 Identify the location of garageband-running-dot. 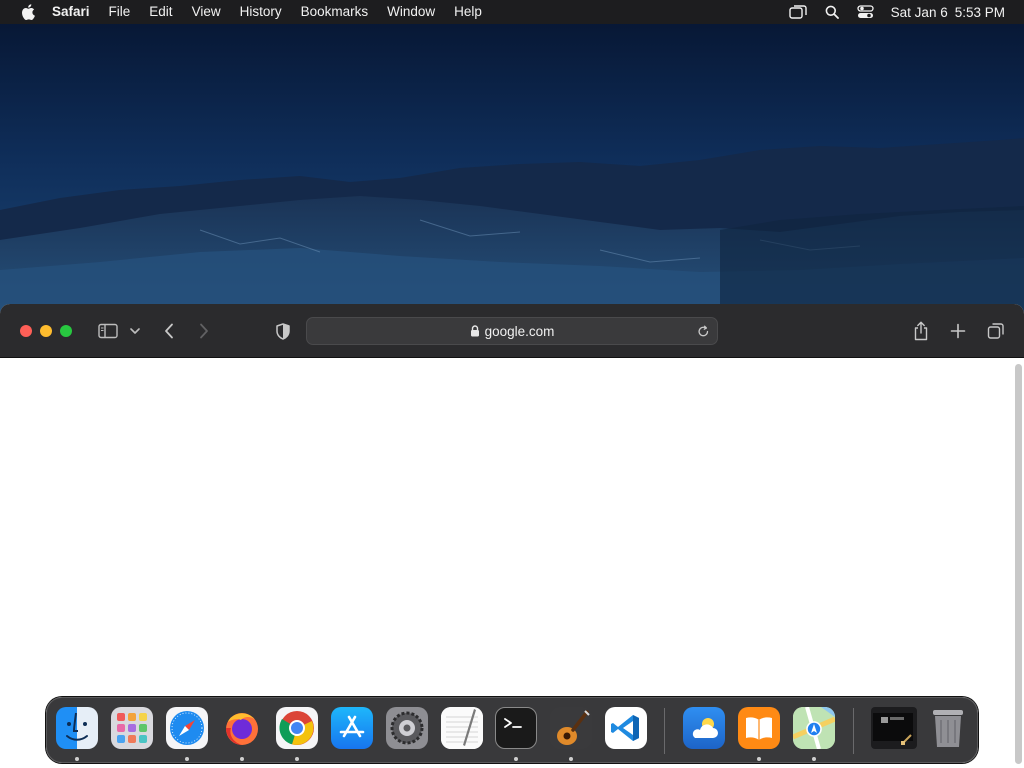
(571, 759).